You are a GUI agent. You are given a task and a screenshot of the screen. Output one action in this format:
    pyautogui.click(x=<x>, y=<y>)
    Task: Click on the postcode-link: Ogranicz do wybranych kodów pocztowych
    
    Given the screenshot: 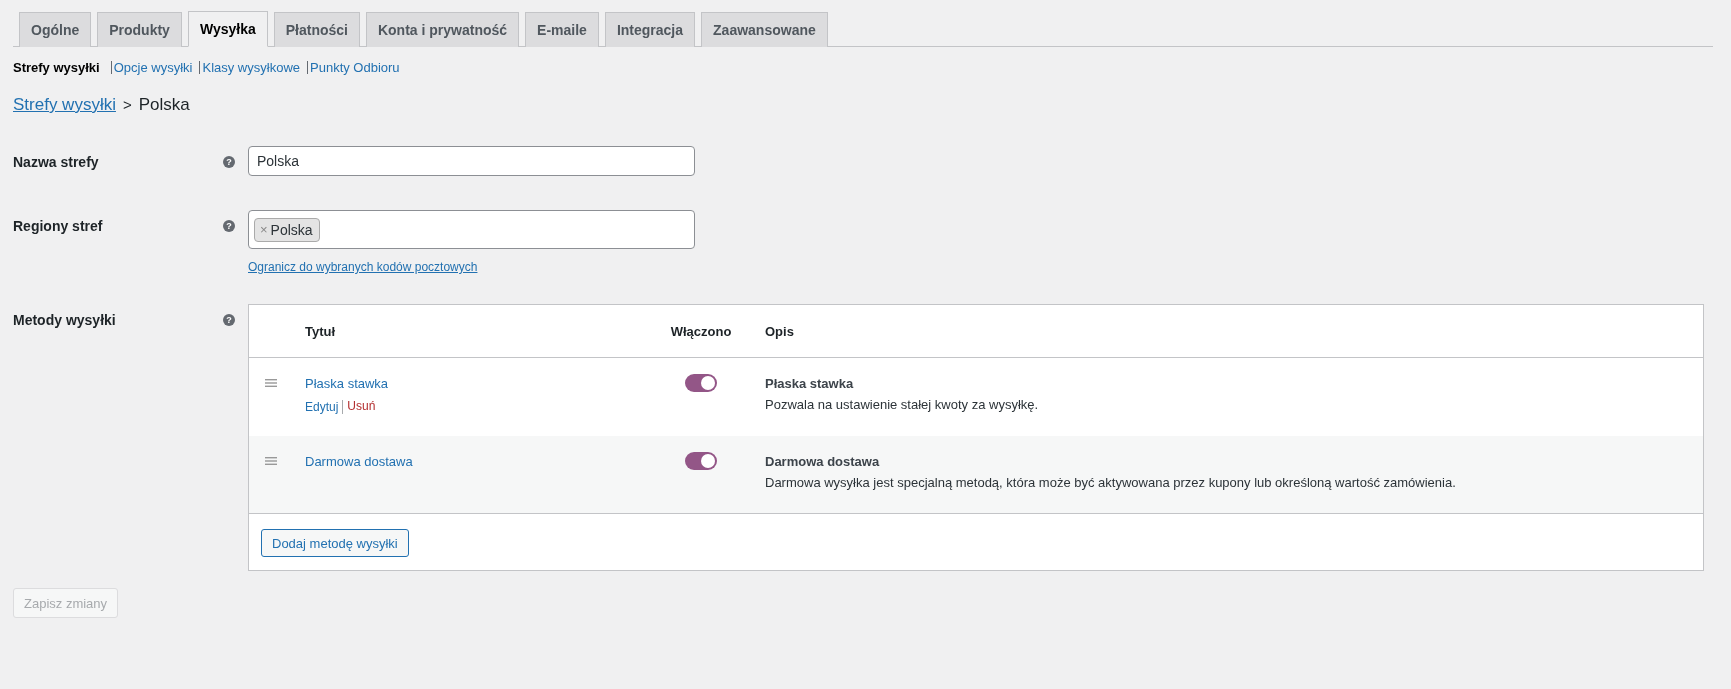 What is the action you would take?
    pyautogui.click(x=471, y=267)
    